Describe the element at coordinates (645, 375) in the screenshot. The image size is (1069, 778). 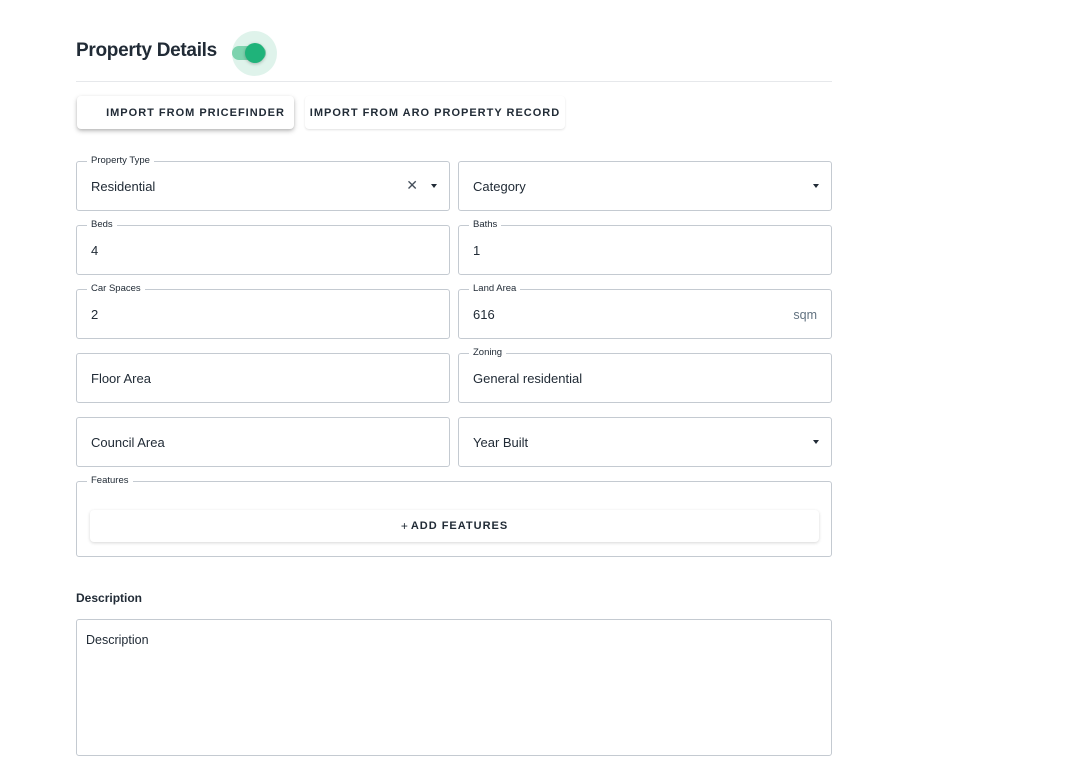
I see `zoning-field: Zoning General residential` at that location.